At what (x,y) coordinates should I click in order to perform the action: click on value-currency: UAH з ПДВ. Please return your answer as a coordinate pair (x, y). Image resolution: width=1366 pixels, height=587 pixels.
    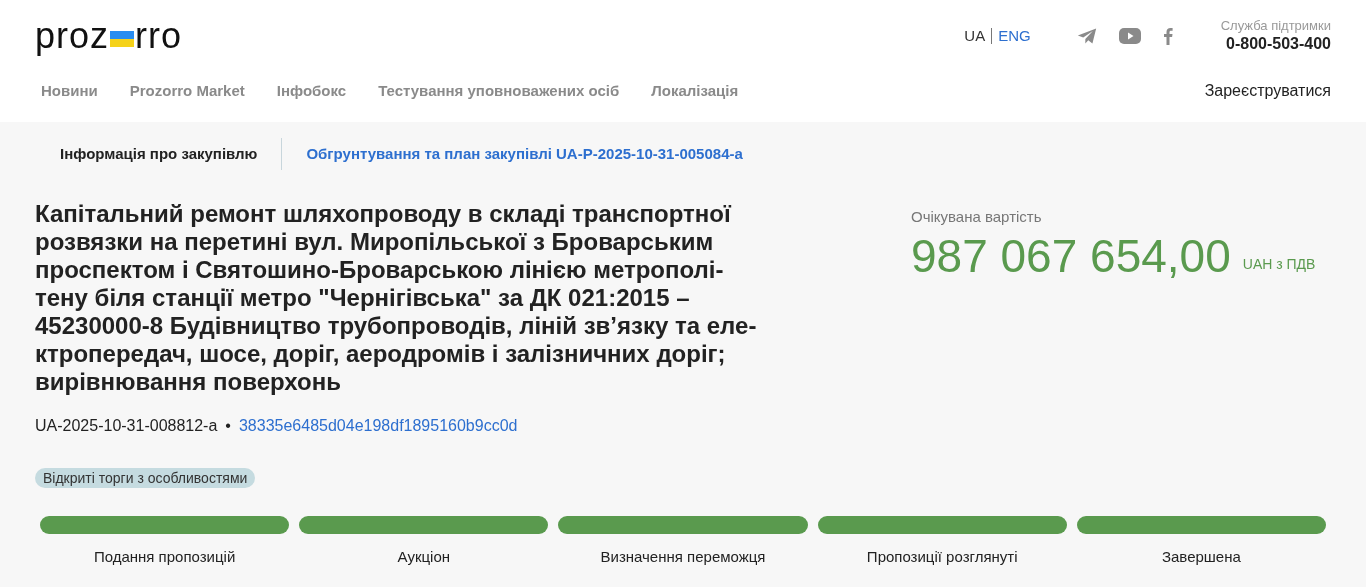
    Looking at the image, I should click on (1279, 264).